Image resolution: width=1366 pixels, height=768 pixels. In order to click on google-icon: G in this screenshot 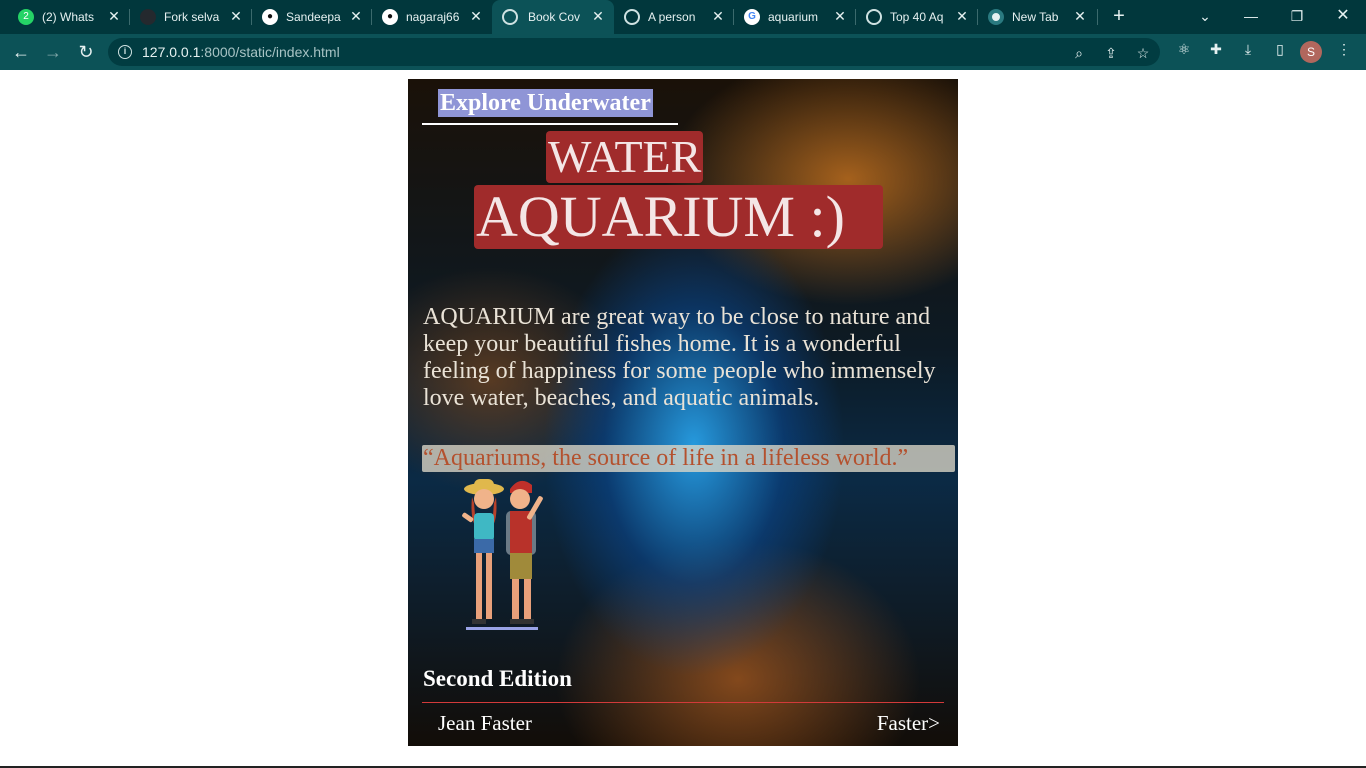, I will do `click(752, 17)`.